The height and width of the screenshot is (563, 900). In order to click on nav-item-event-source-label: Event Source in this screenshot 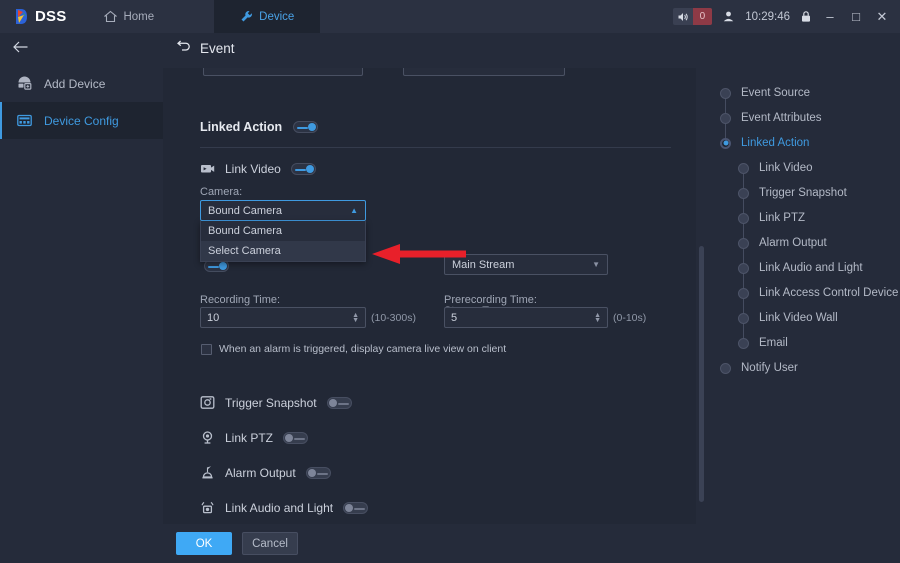, I will do `click(776, 93)`.